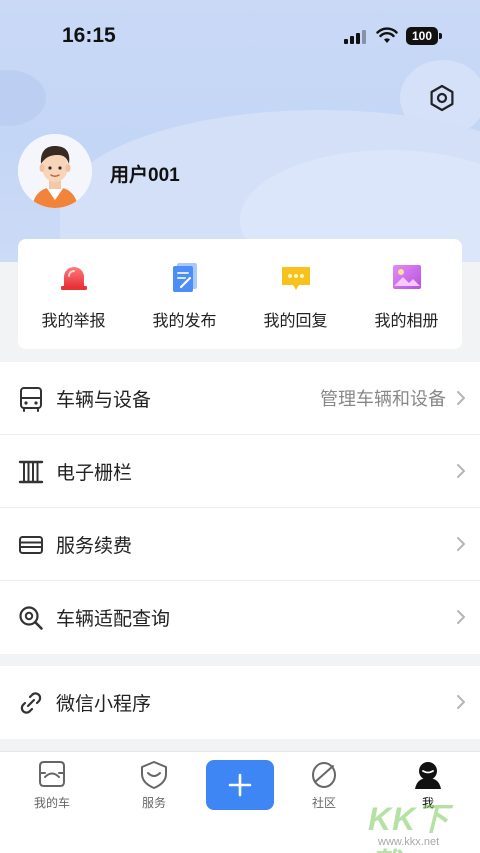 The height and width of the screenshot is (853, 480). What do you see at coordinates (323, 803) in the screenshot?
I see `tab-label: 社区` at bounding box center [323, 803].